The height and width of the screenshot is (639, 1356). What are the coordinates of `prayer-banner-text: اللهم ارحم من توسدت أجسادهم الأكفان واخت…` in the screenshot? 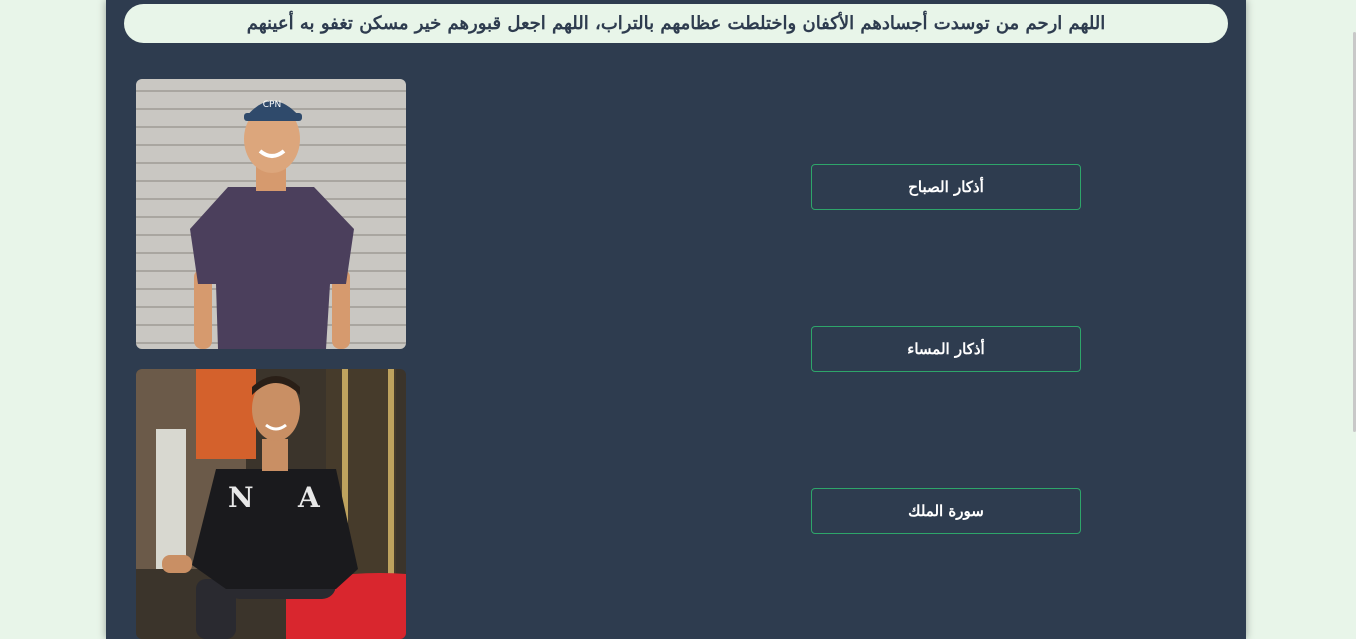 It's located at (676, 23).